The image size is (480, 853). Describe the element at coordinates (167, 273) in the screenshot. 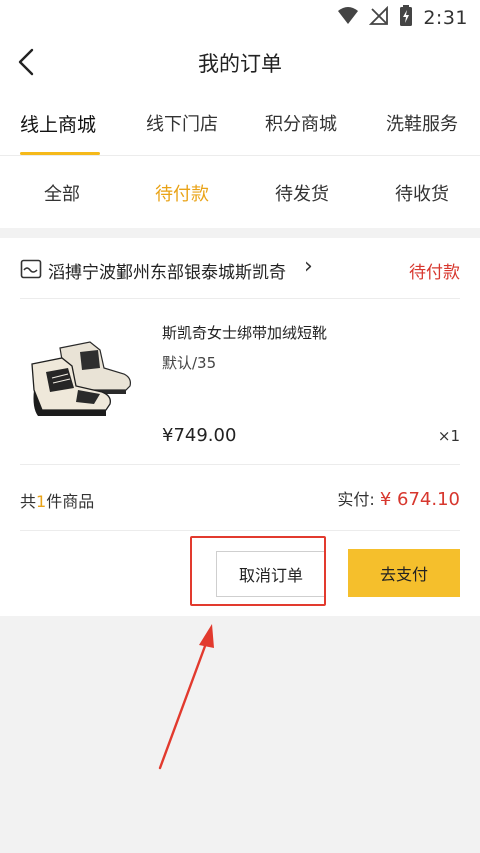

I see `store-name: 滔搏宁波鄞州东部银泰城斯凯奇` at that location.